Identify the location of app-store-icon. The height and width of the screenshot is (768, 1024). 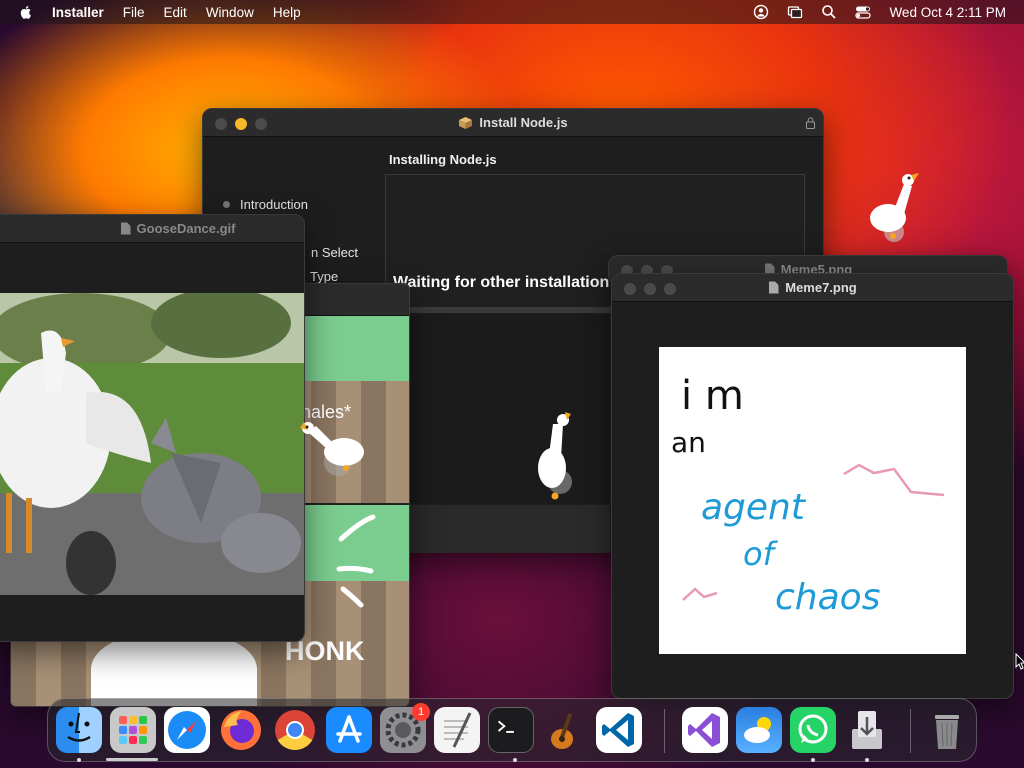
(349, 729).